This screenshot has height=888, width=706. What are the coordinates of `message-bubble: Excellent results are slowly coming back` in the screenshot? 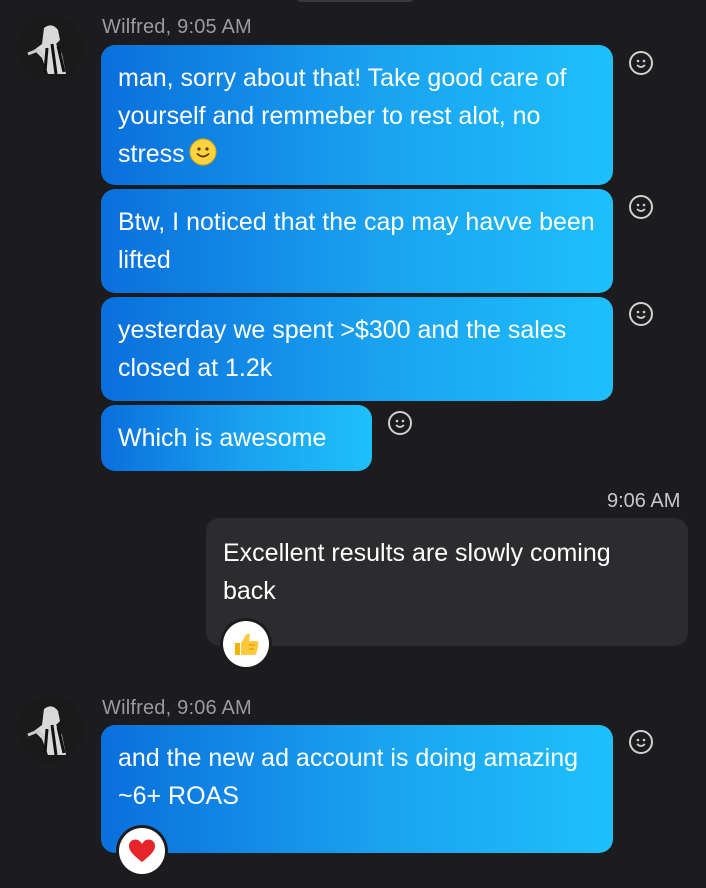 It's located at (447, 582).